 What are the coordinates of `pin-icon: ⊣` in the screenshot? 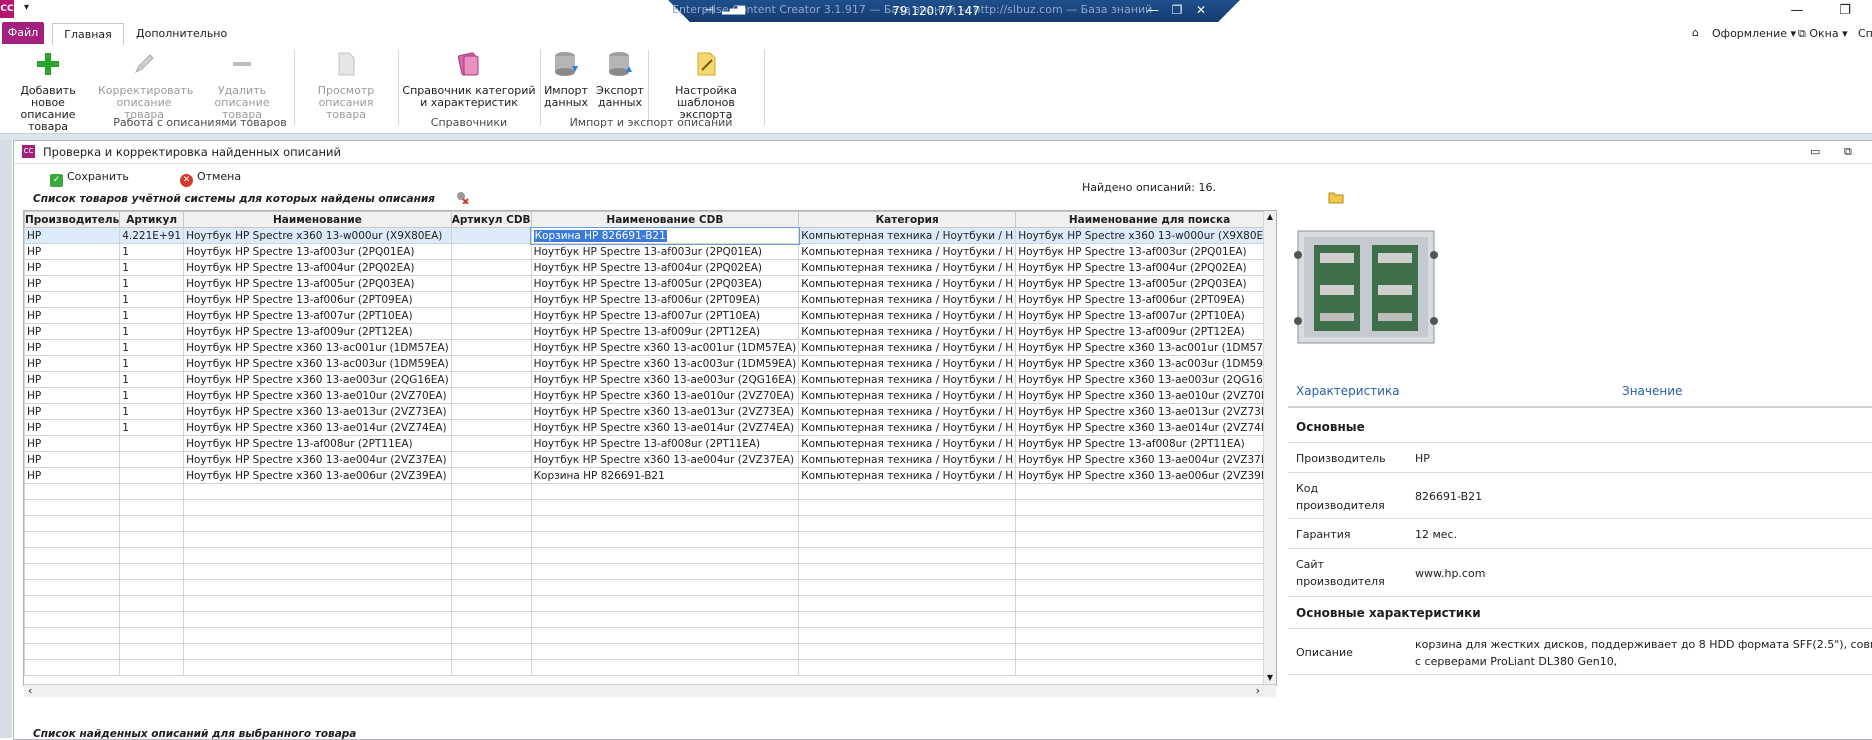 It's located at (709, 10).